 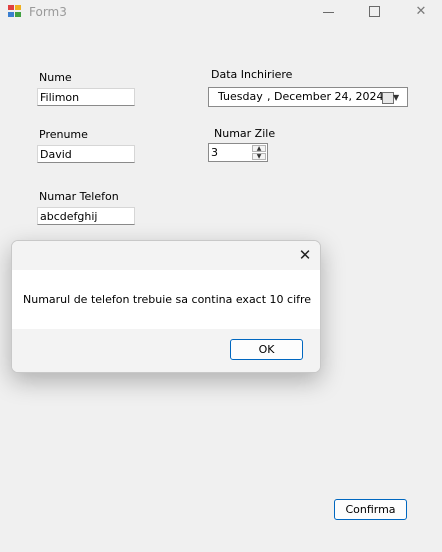 I want to click on ok-button: OK, so click(x=266, y=349).